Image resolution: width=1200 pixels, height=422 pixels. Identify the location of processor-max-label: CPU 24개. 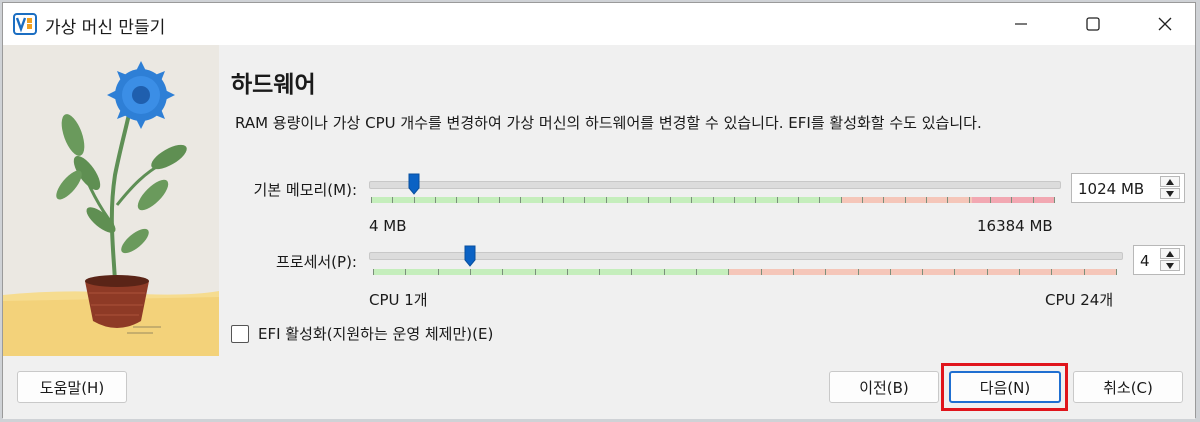
(1079, 300).